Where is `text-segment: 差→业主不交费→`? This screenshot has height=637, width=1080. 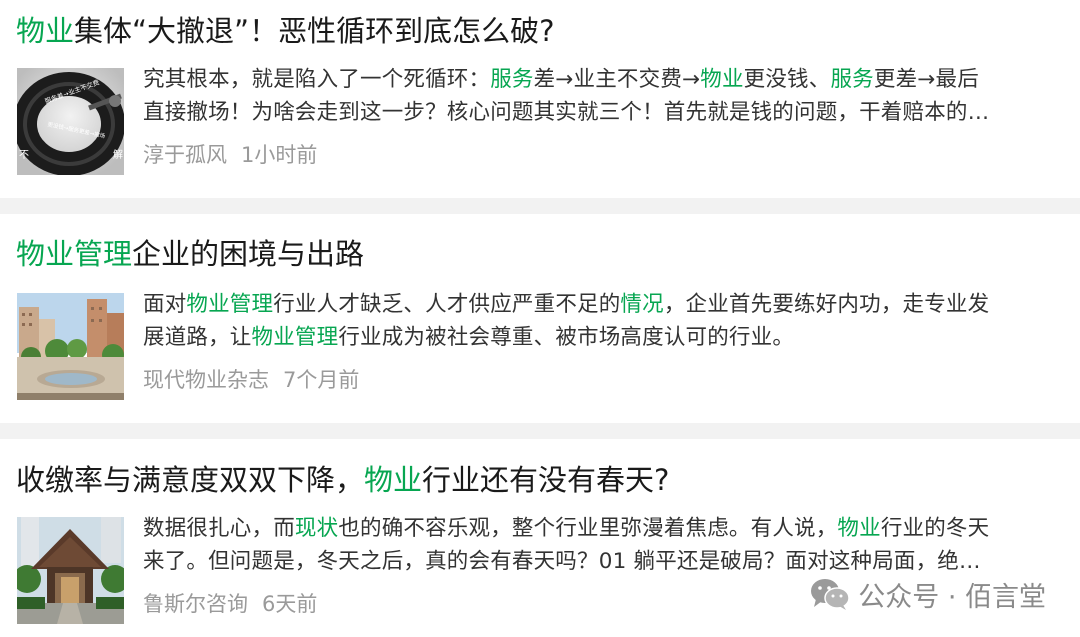
text-segment: 差→业主不交费→ is located at coordinates (617, 79).